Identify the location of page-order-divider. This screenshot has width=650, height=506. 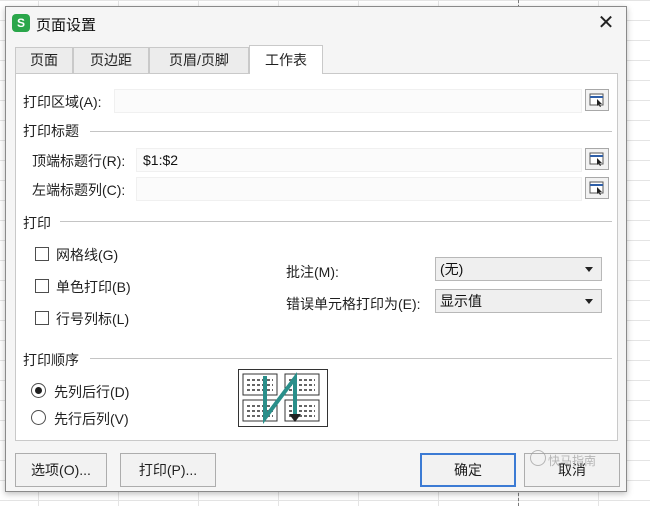
(351, 358).